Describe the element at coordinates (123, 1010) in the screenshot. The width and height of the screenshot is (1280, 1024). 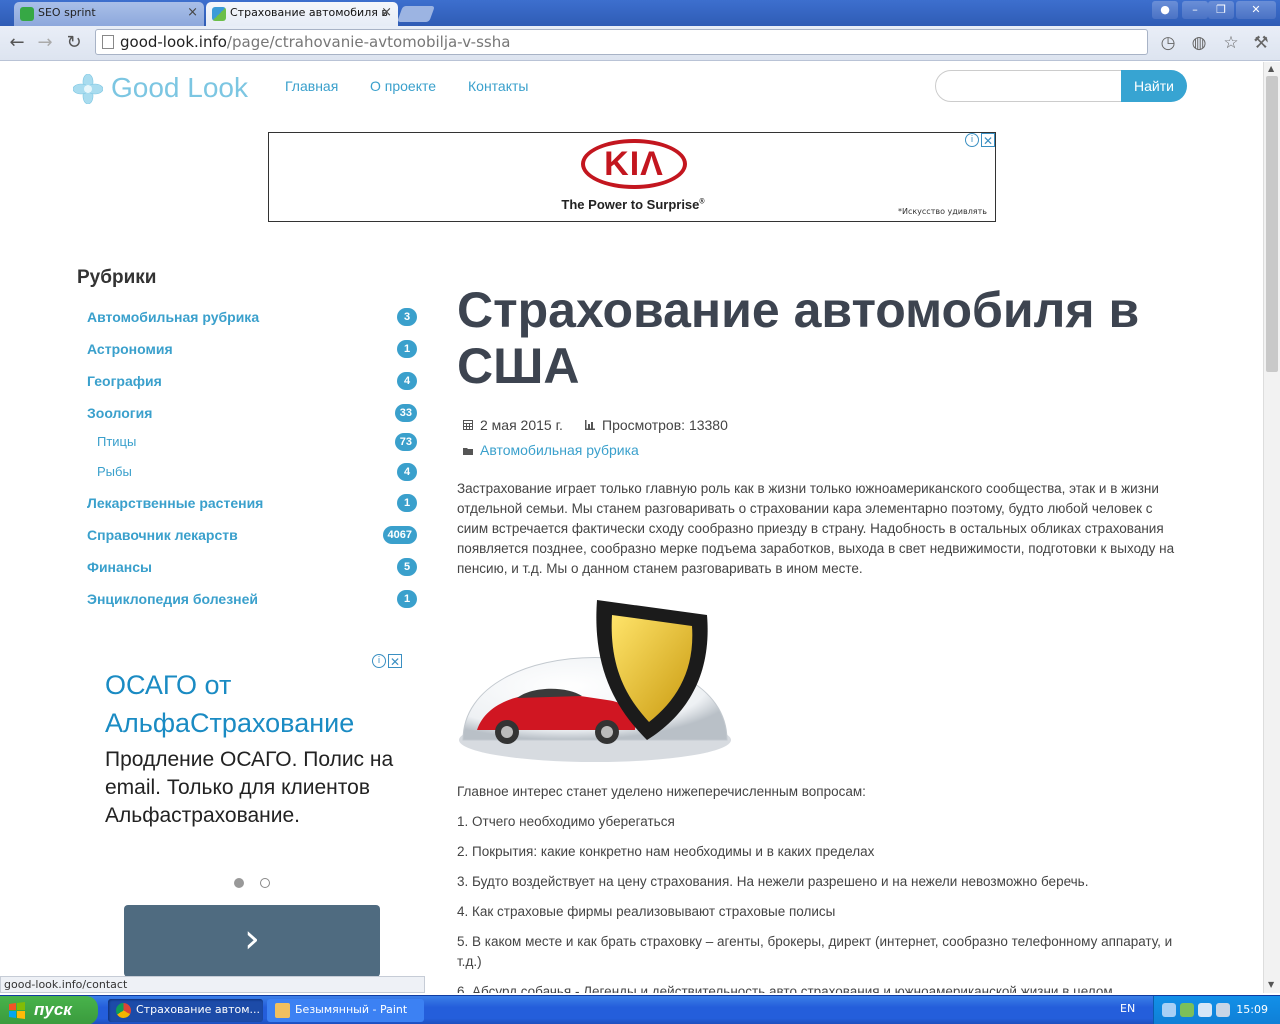
I see `chrome-icon` at that location.